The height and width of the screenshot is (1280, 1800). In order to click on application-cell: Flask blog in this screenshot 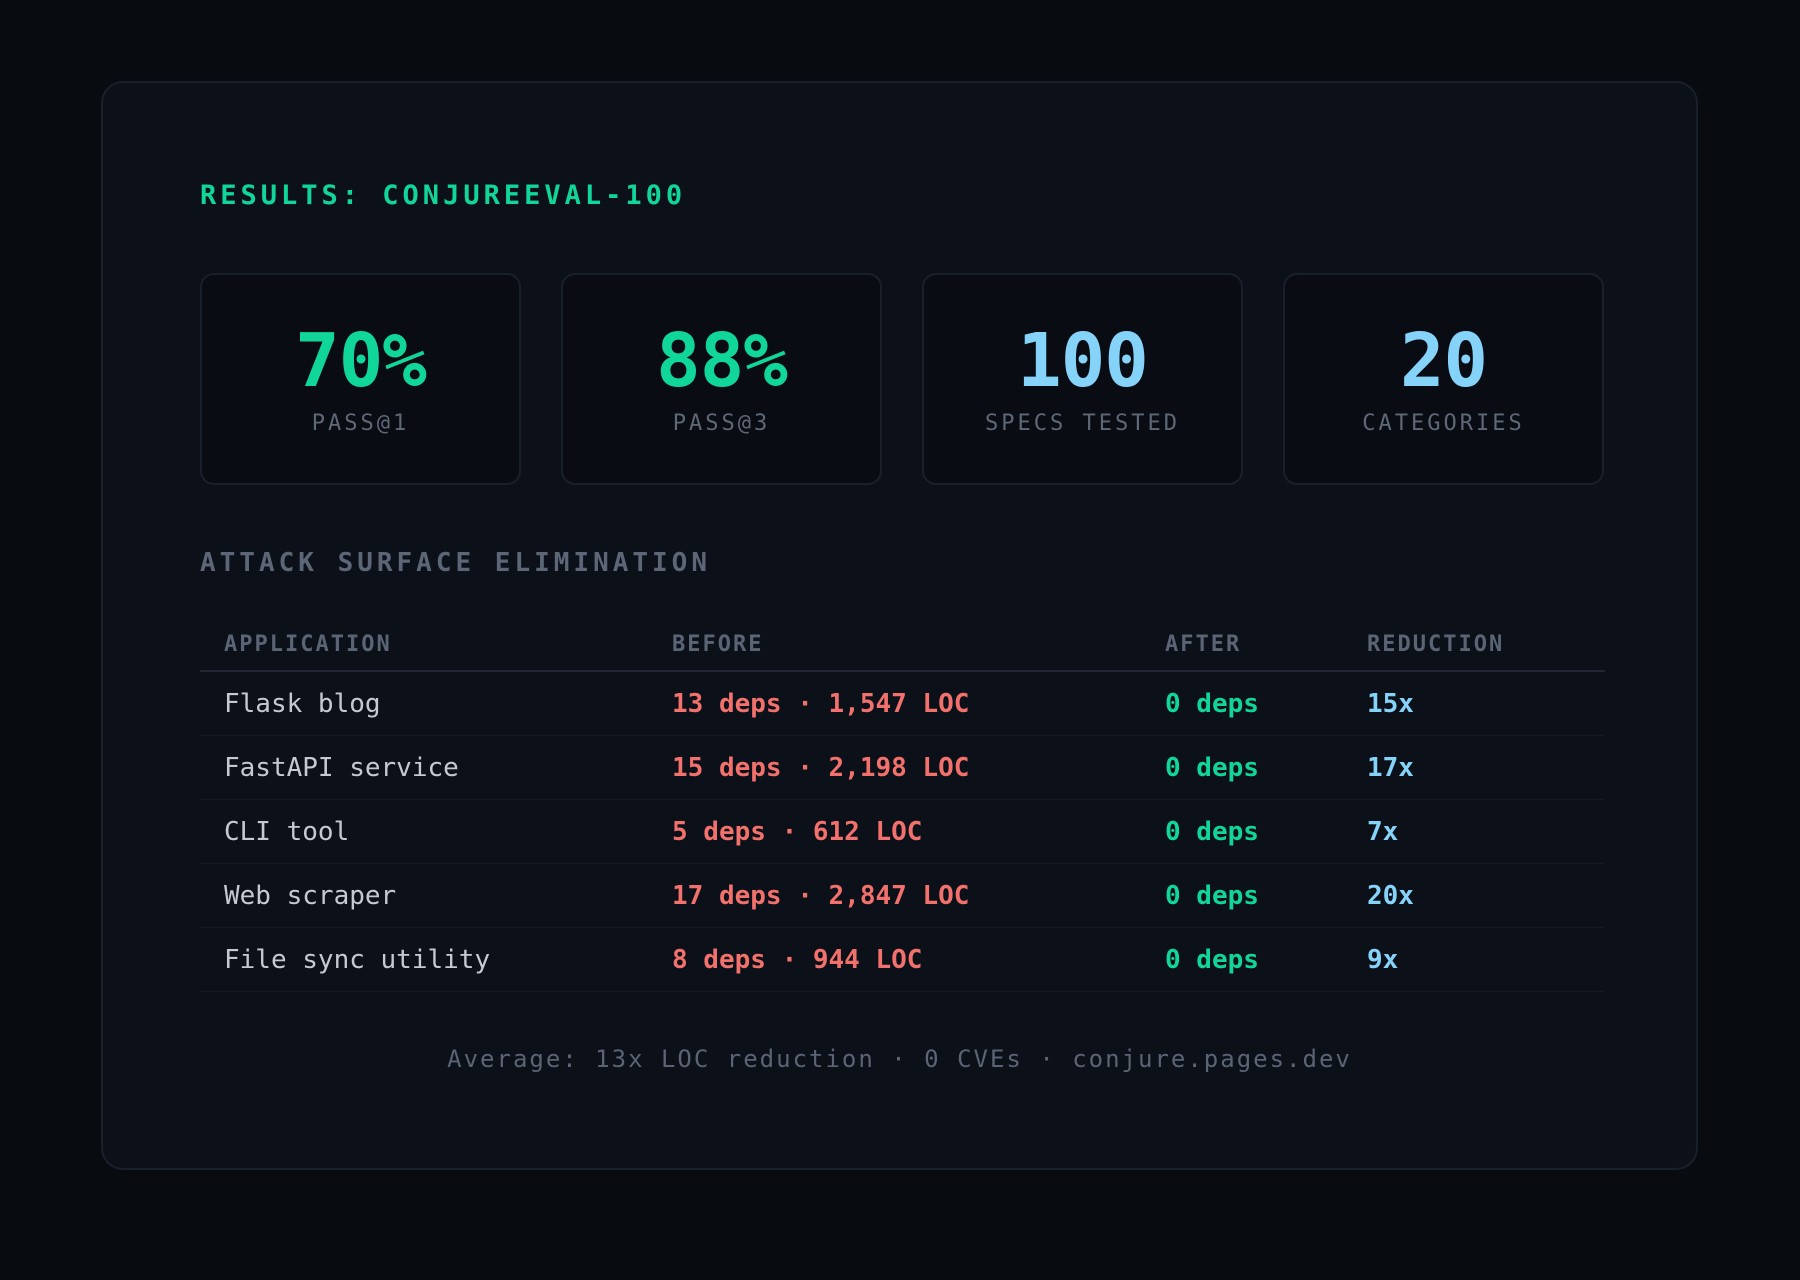, I will do `click(302, 704)`.